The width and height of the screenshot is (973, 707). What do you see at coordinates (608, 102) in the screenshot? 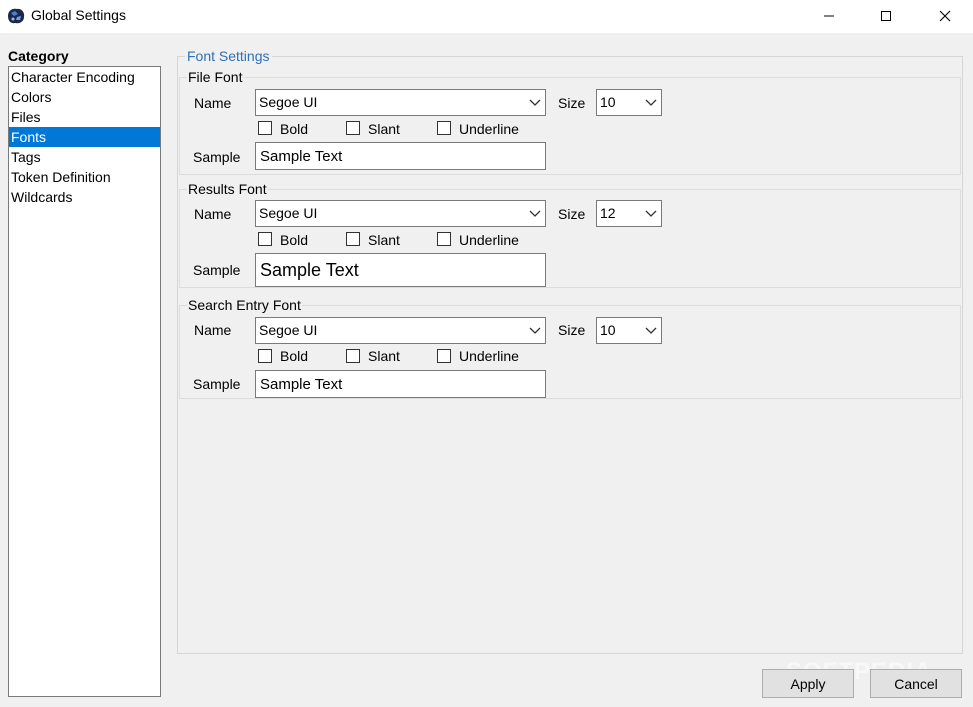
I see `file-font-size-value: 10` at bounding box center [608, 102].